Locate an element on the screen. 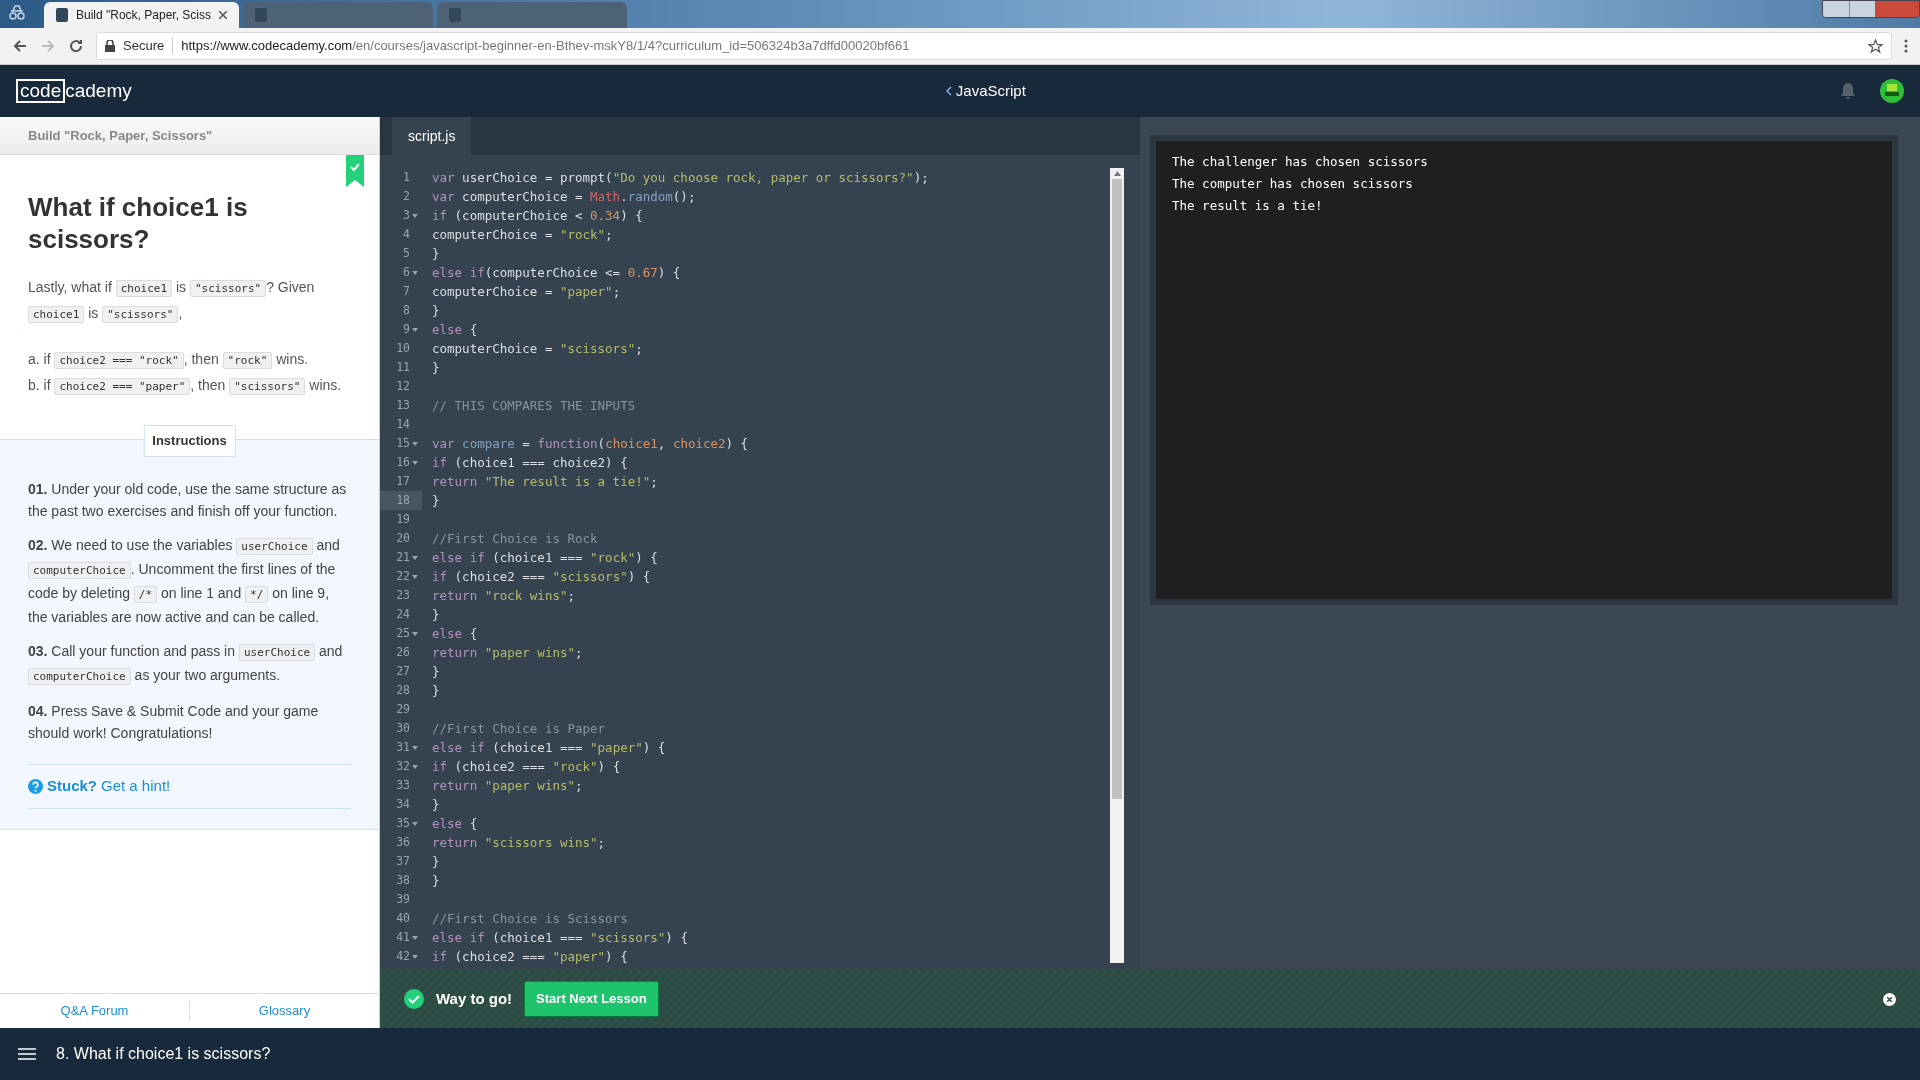 This screenshot has width=1920, height=1080. line-number: 25 is located at coordinates (403, 633).